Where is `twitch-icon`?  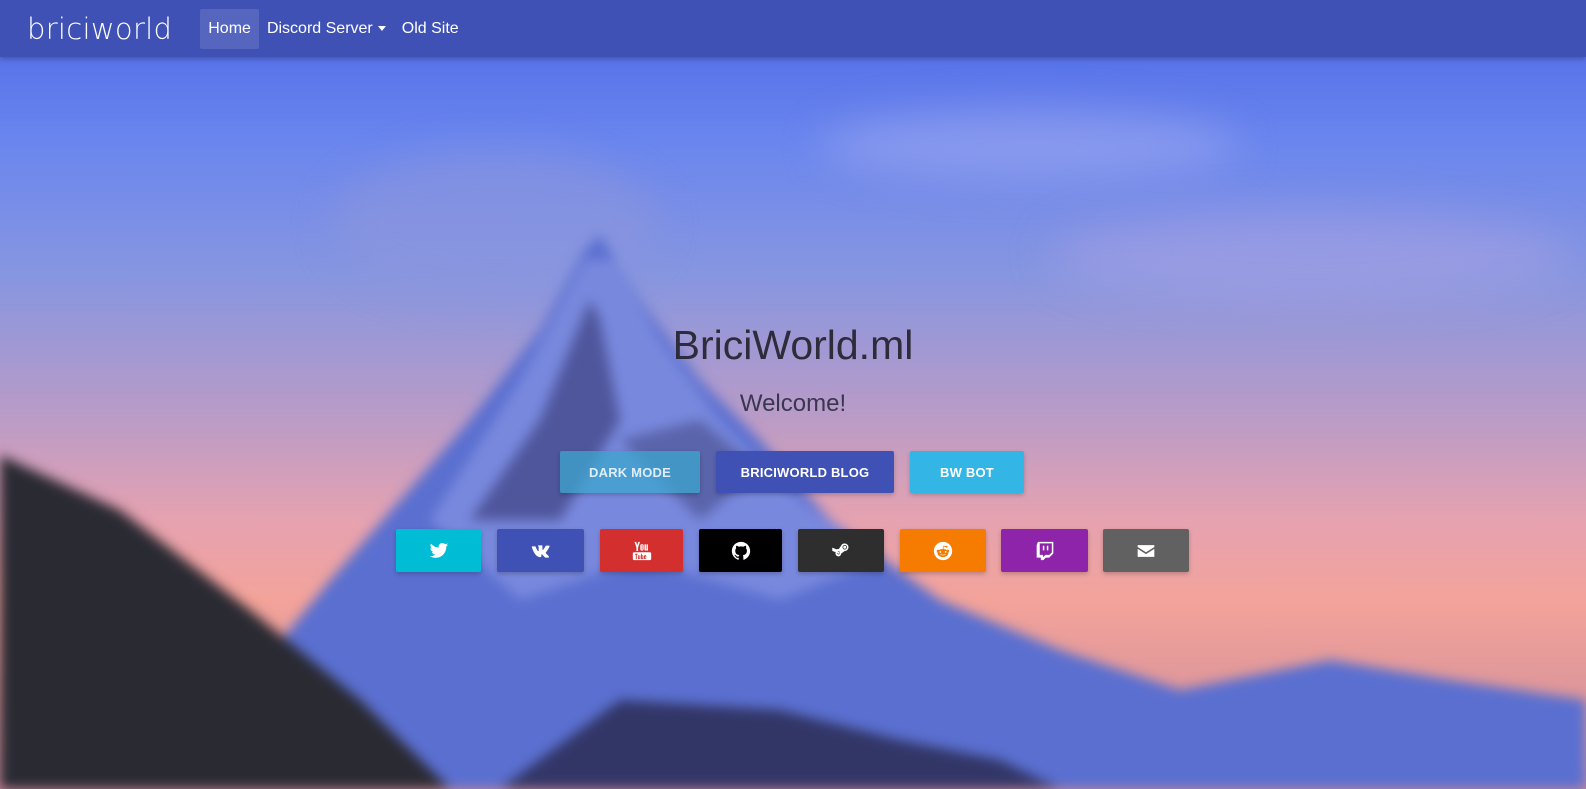 twitch-icon is located at coordinates (1044, 550).